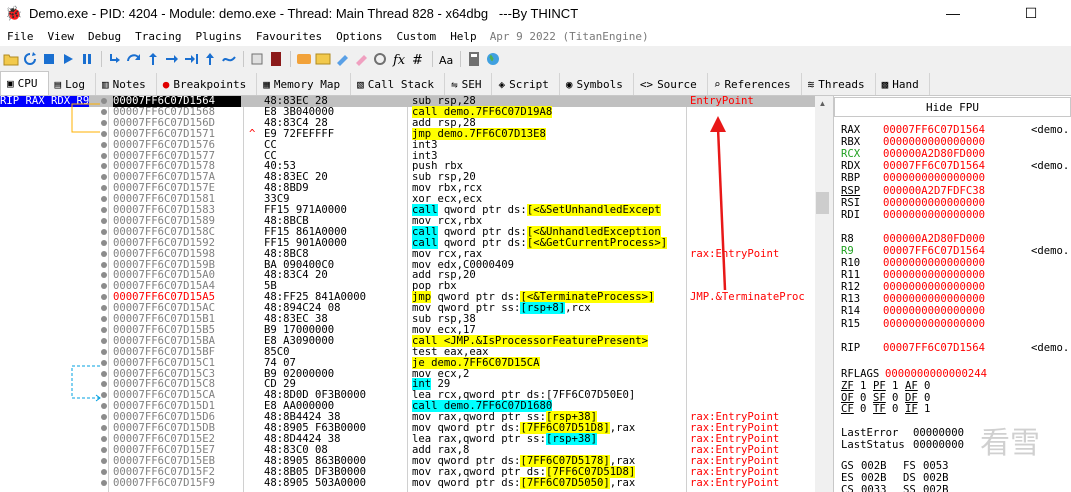 The height and width of the screenshot is (492, 1071). Describe the element at coordinates (879, 386) in the screenshot. I see `flag-pf: PF` at that location.